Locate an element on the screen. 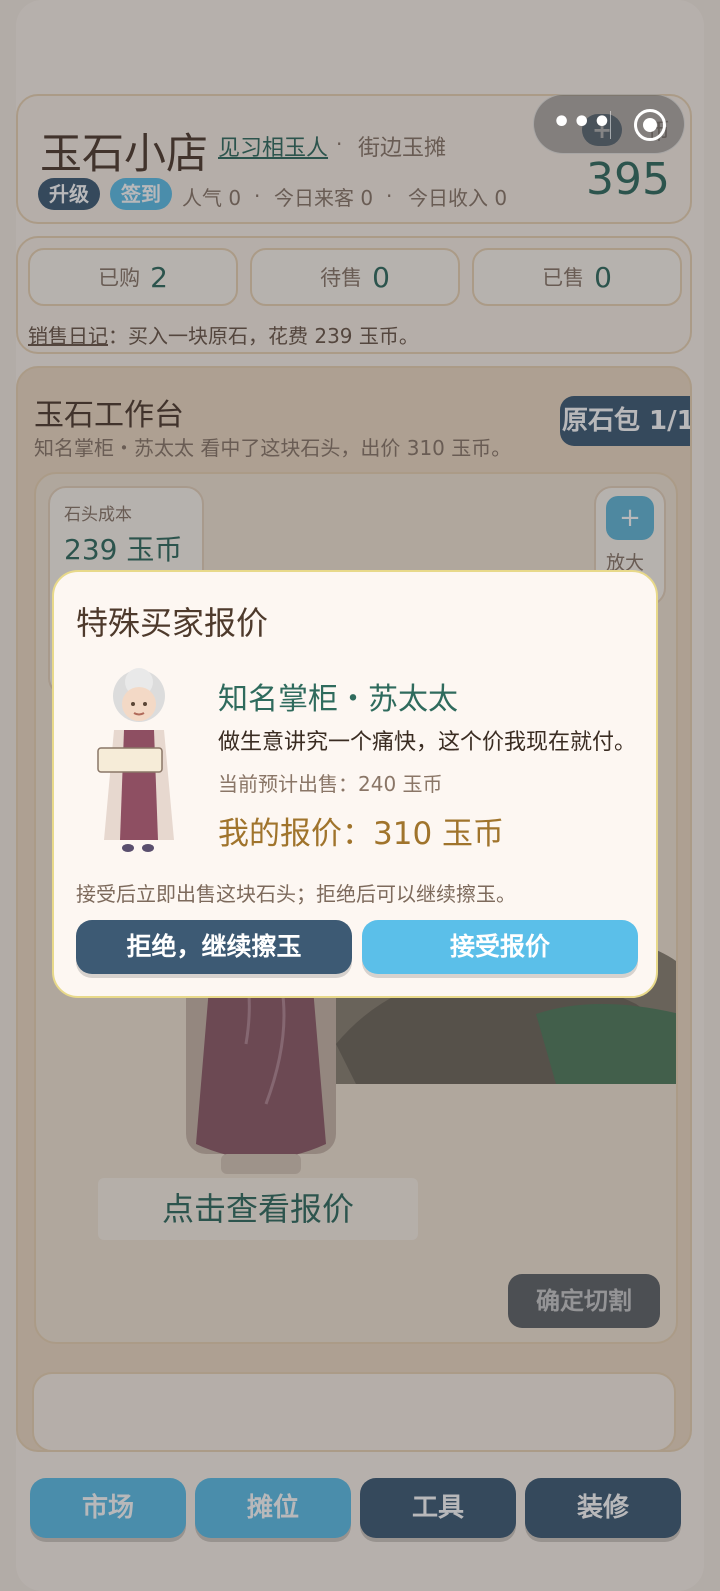 The width and height of the screenshot is (720, 1591). dialog-title: 特殊买家报价 is located at coordinates (172, 623).